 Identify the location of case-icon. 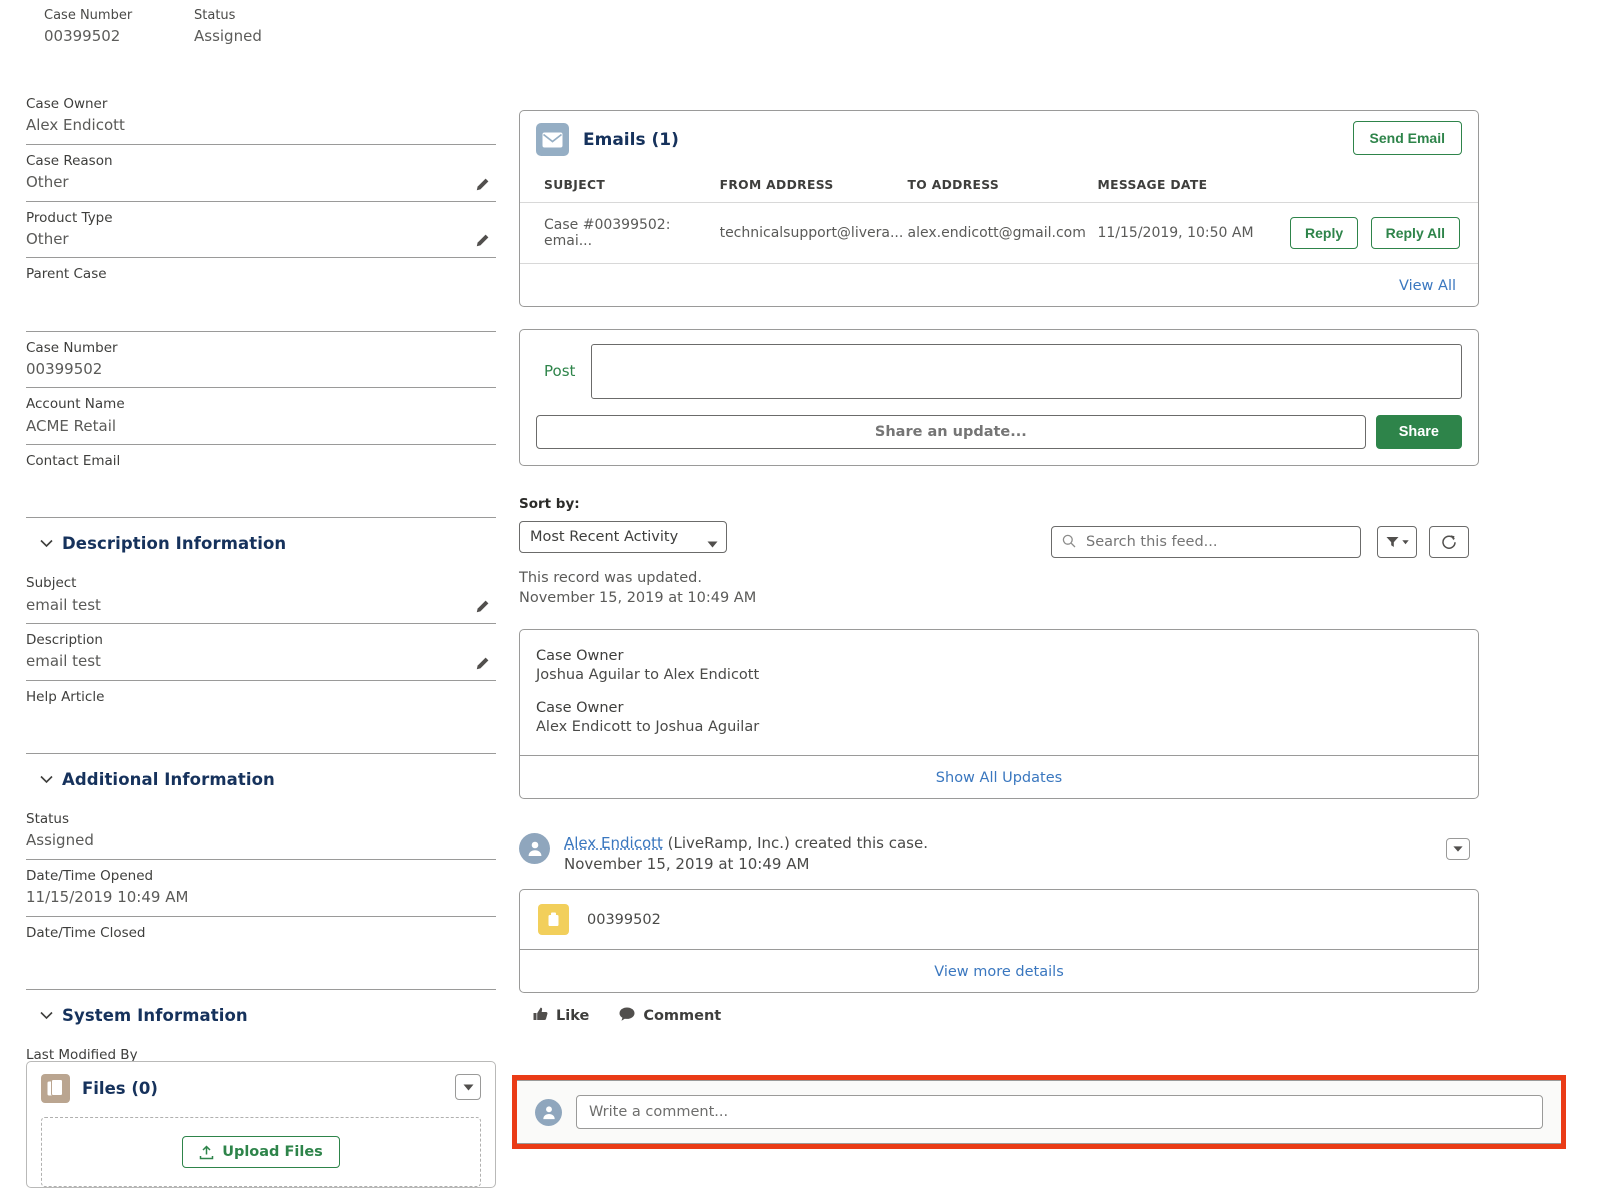
(553, 920).